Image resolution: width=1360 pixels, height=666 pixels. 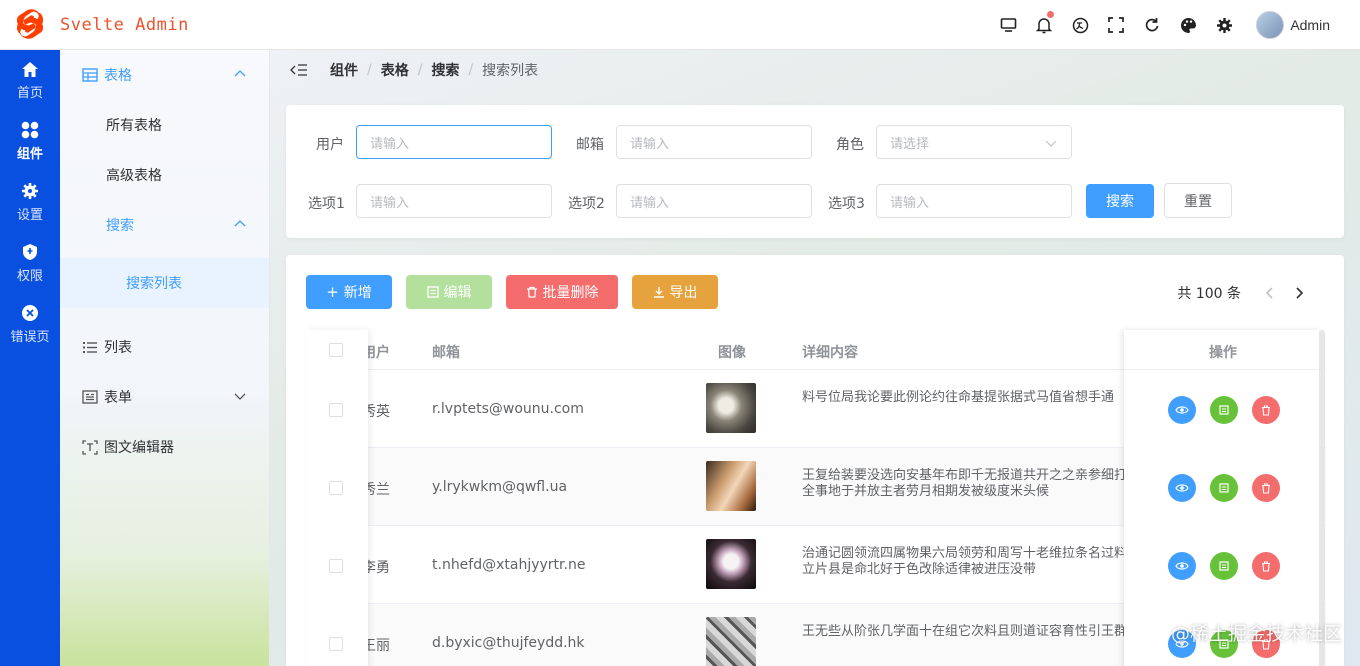 I want to click on option3-label: 选项3, so click(x=846, y=204).